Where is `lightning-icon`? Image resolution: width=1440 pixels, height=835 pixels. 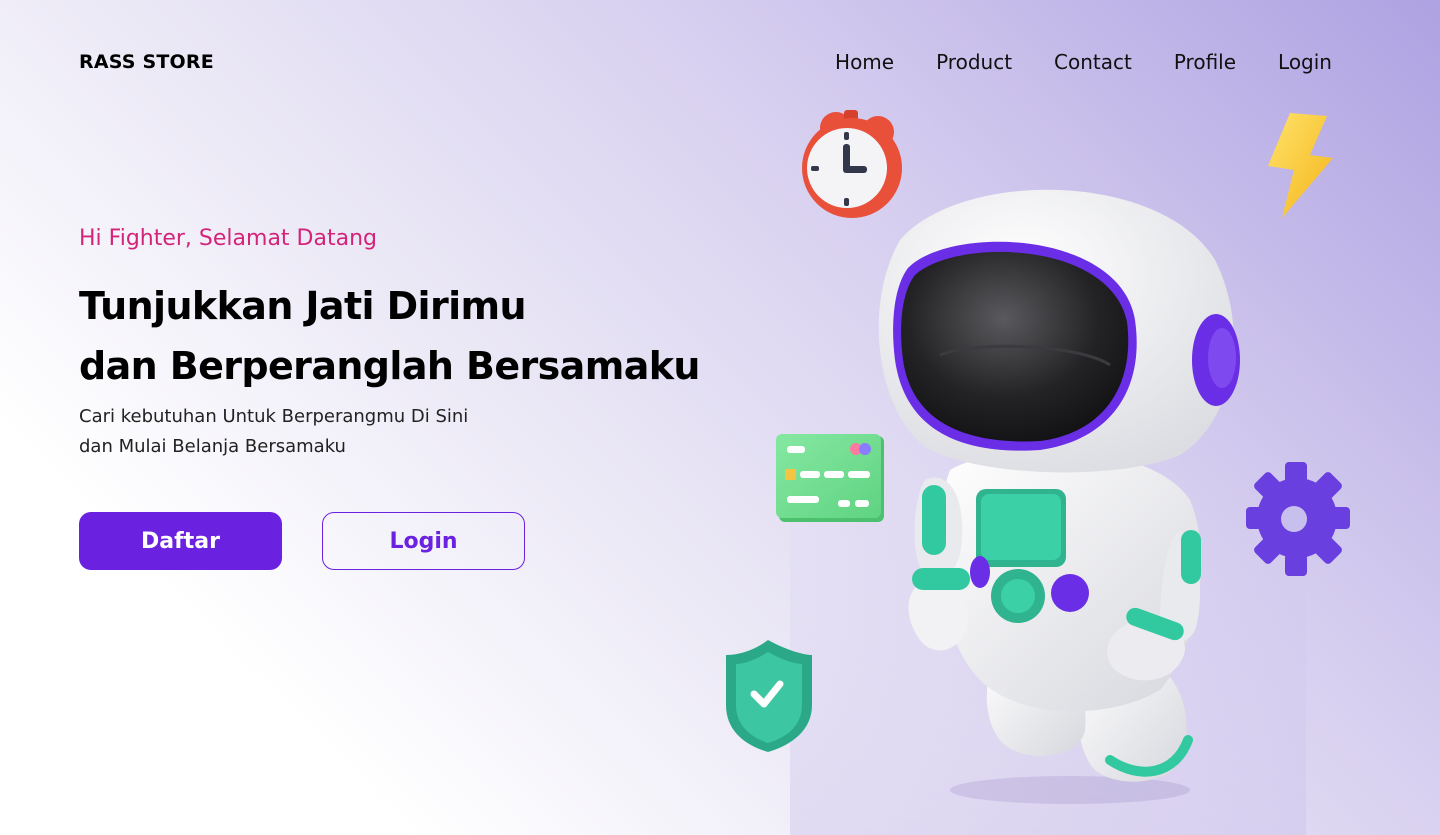
lightning-icon is located at coordinates (1300, 165).